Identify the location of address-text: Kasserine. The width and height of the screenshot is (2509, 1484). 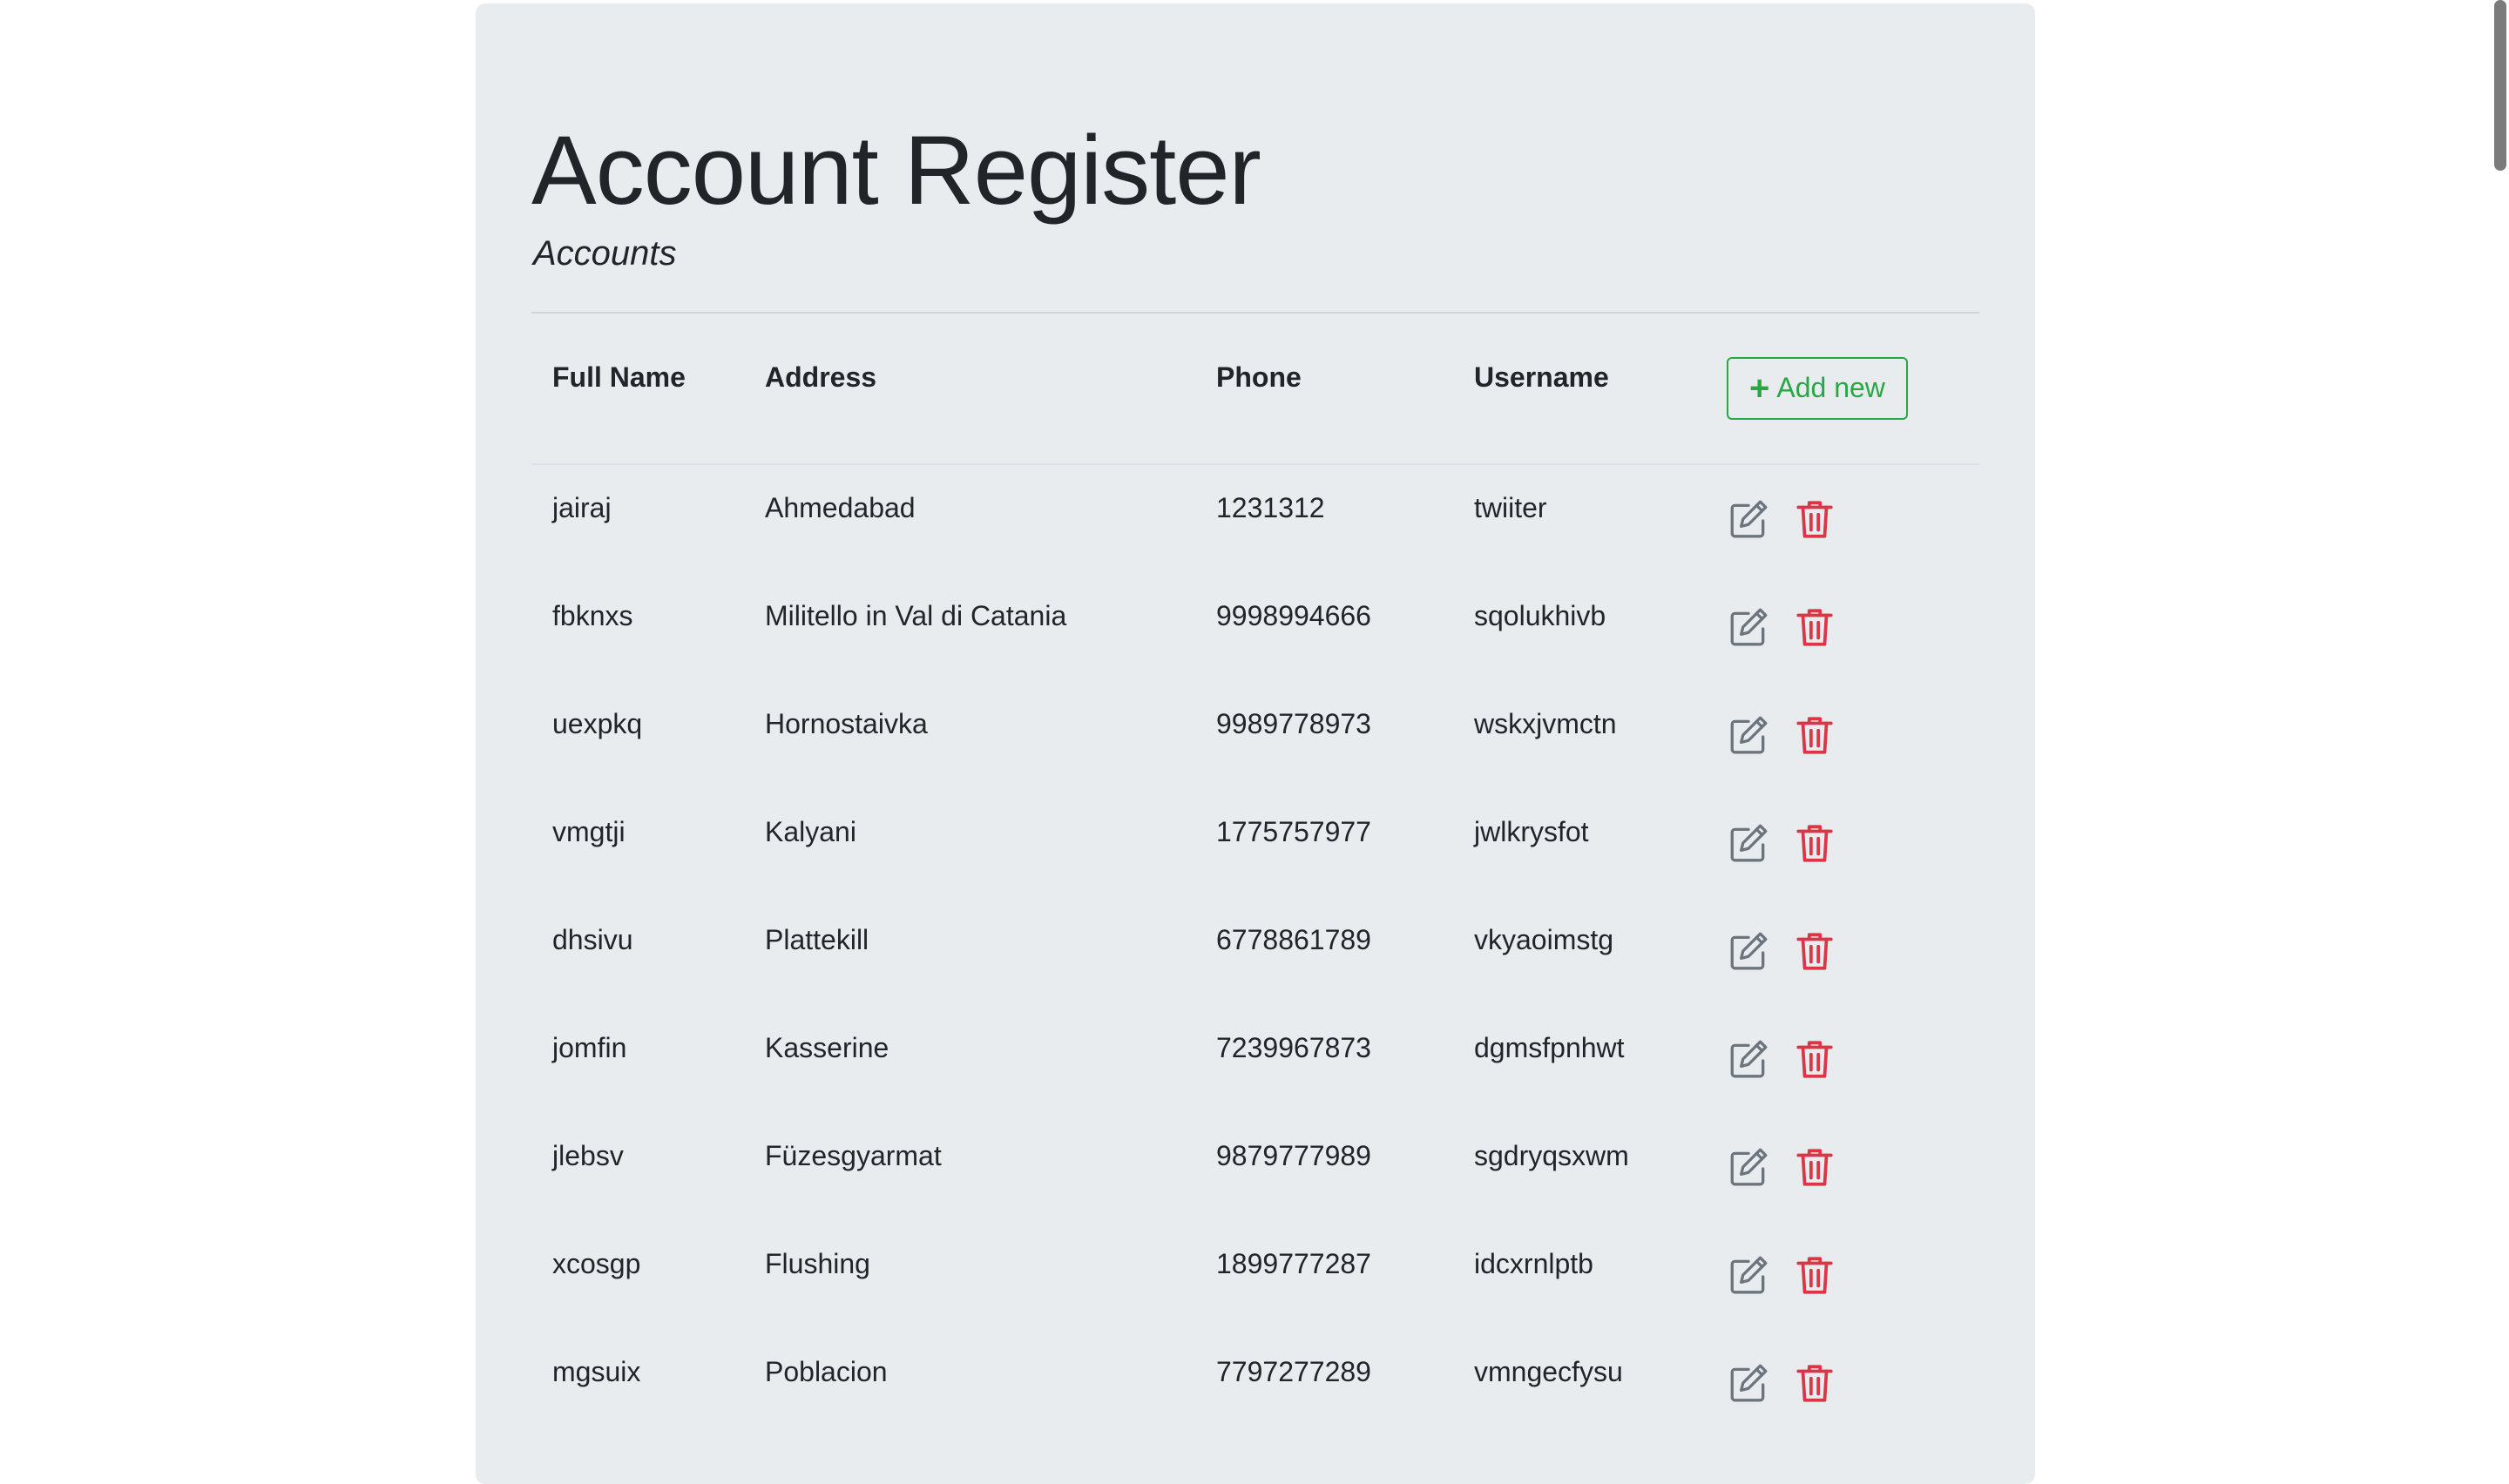
(827, 1048).